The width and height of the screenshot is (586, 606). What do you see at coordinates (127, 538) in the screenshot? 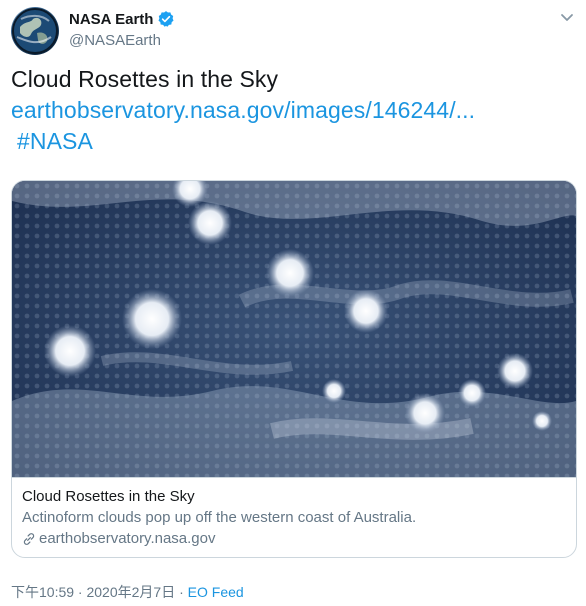
I see `card-domain-text: earthobservatory.nasa.gov` at bounding box center [127, 538].